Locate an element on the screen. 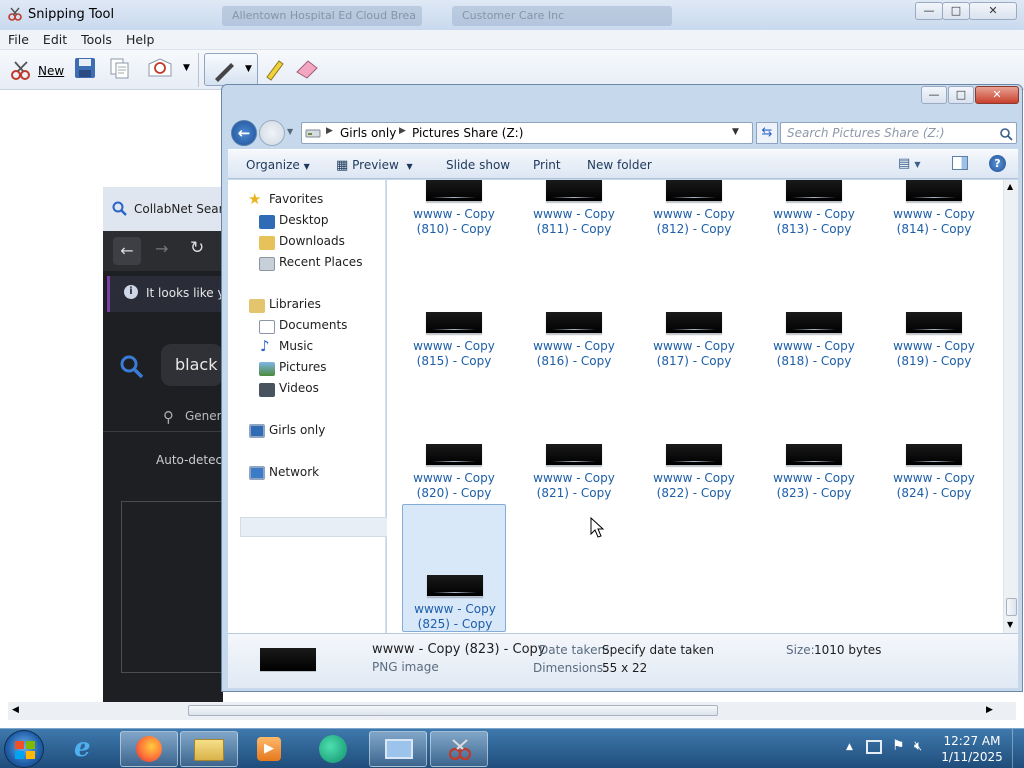 The image size is (1024, 768). file-item: wwww - Copy (815) - Copy is located at coordinates (454, 348).